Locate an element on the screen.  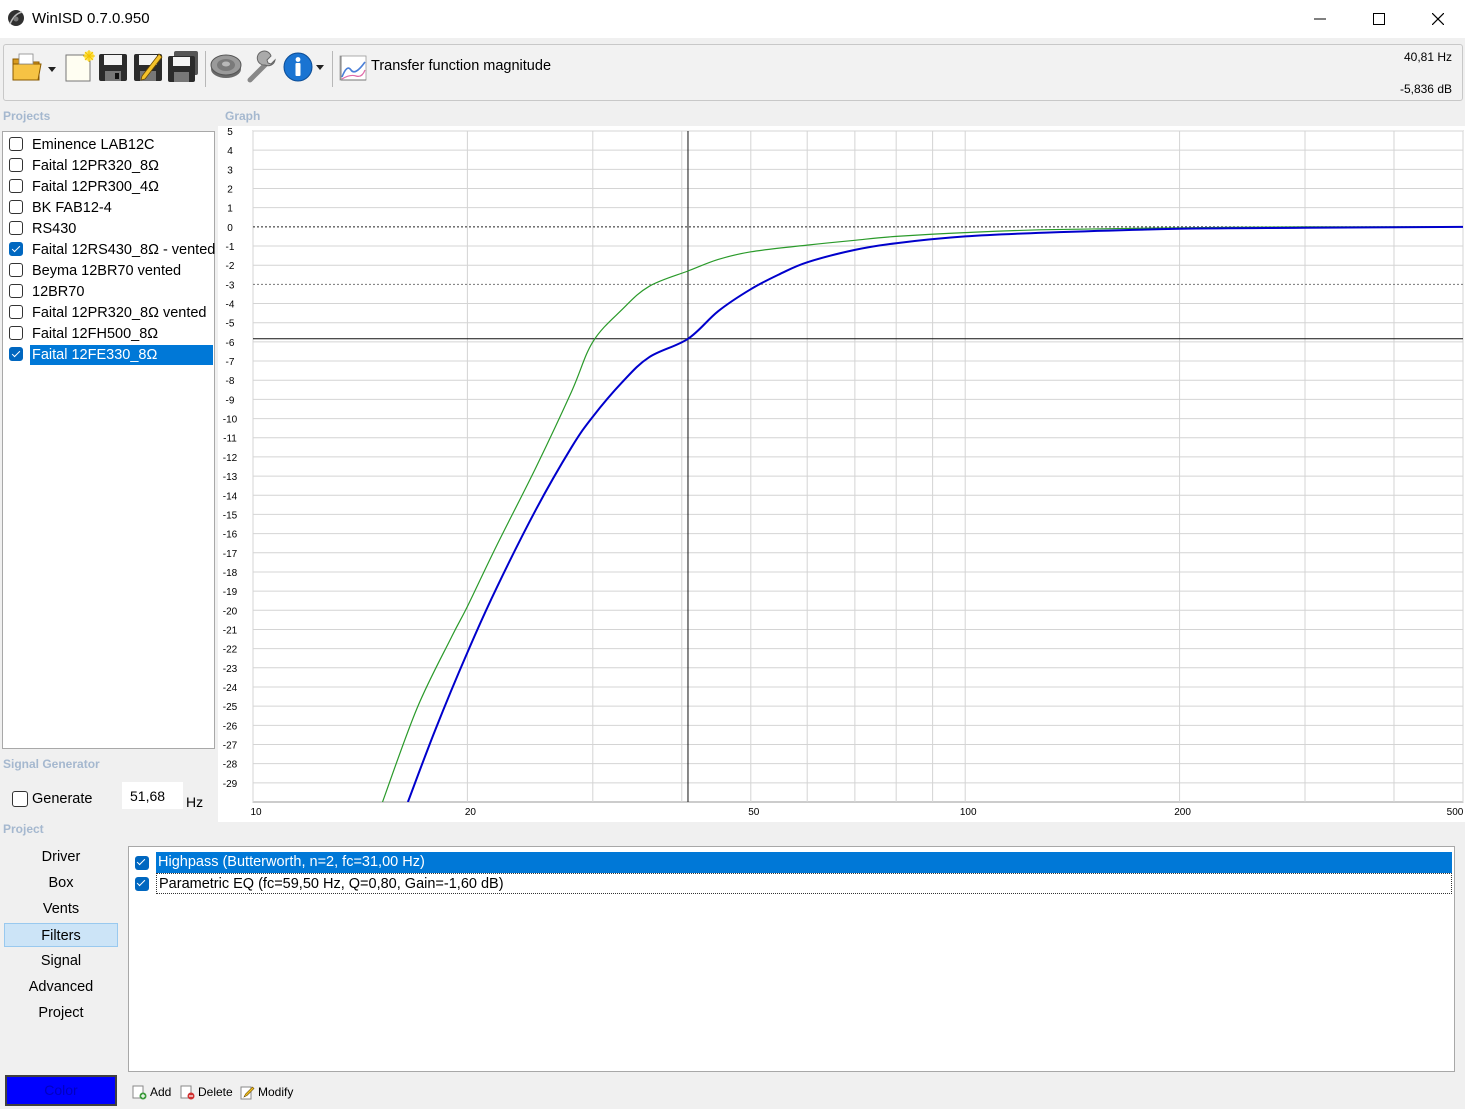
nav-item-filters: Filters is located at coordinates (61, 935).